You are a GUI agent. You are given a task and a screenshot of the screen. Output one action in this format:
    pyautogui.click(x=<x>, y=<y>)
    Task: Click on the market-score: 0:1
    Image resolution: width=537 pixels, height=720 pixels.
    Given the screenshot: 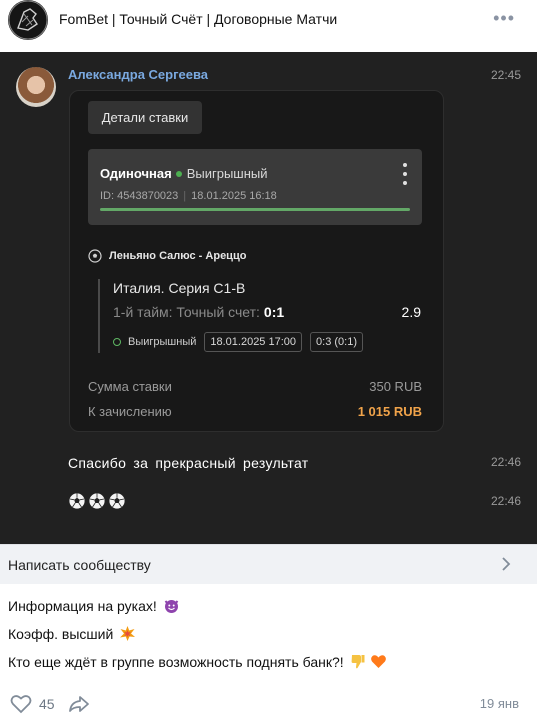 What is the action you would take?
    pyautogui.click(x=274, y=312)
    